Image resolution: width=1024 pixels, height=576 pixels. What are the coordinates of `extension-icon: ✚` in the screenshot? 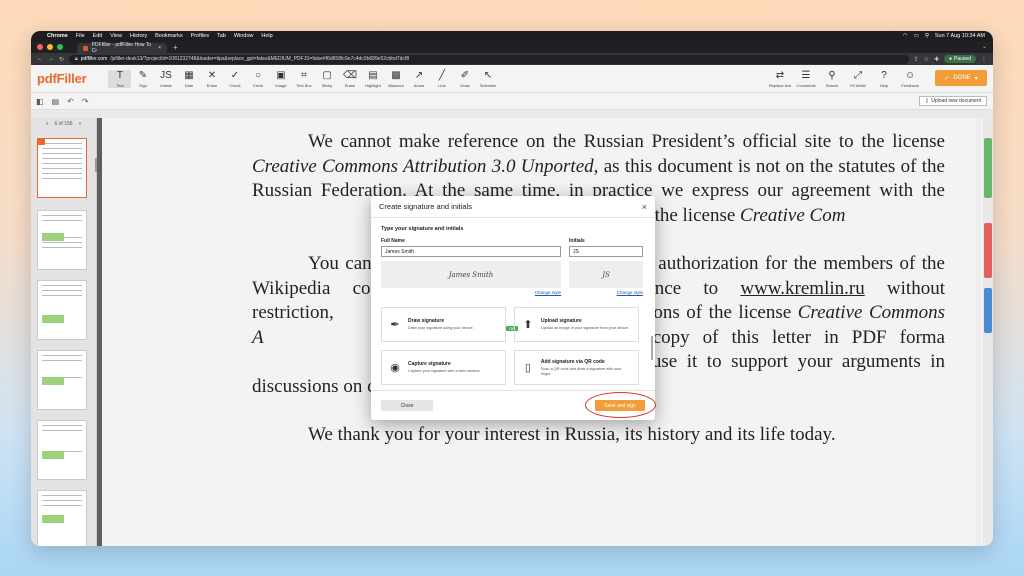 It's located at (936, 59).